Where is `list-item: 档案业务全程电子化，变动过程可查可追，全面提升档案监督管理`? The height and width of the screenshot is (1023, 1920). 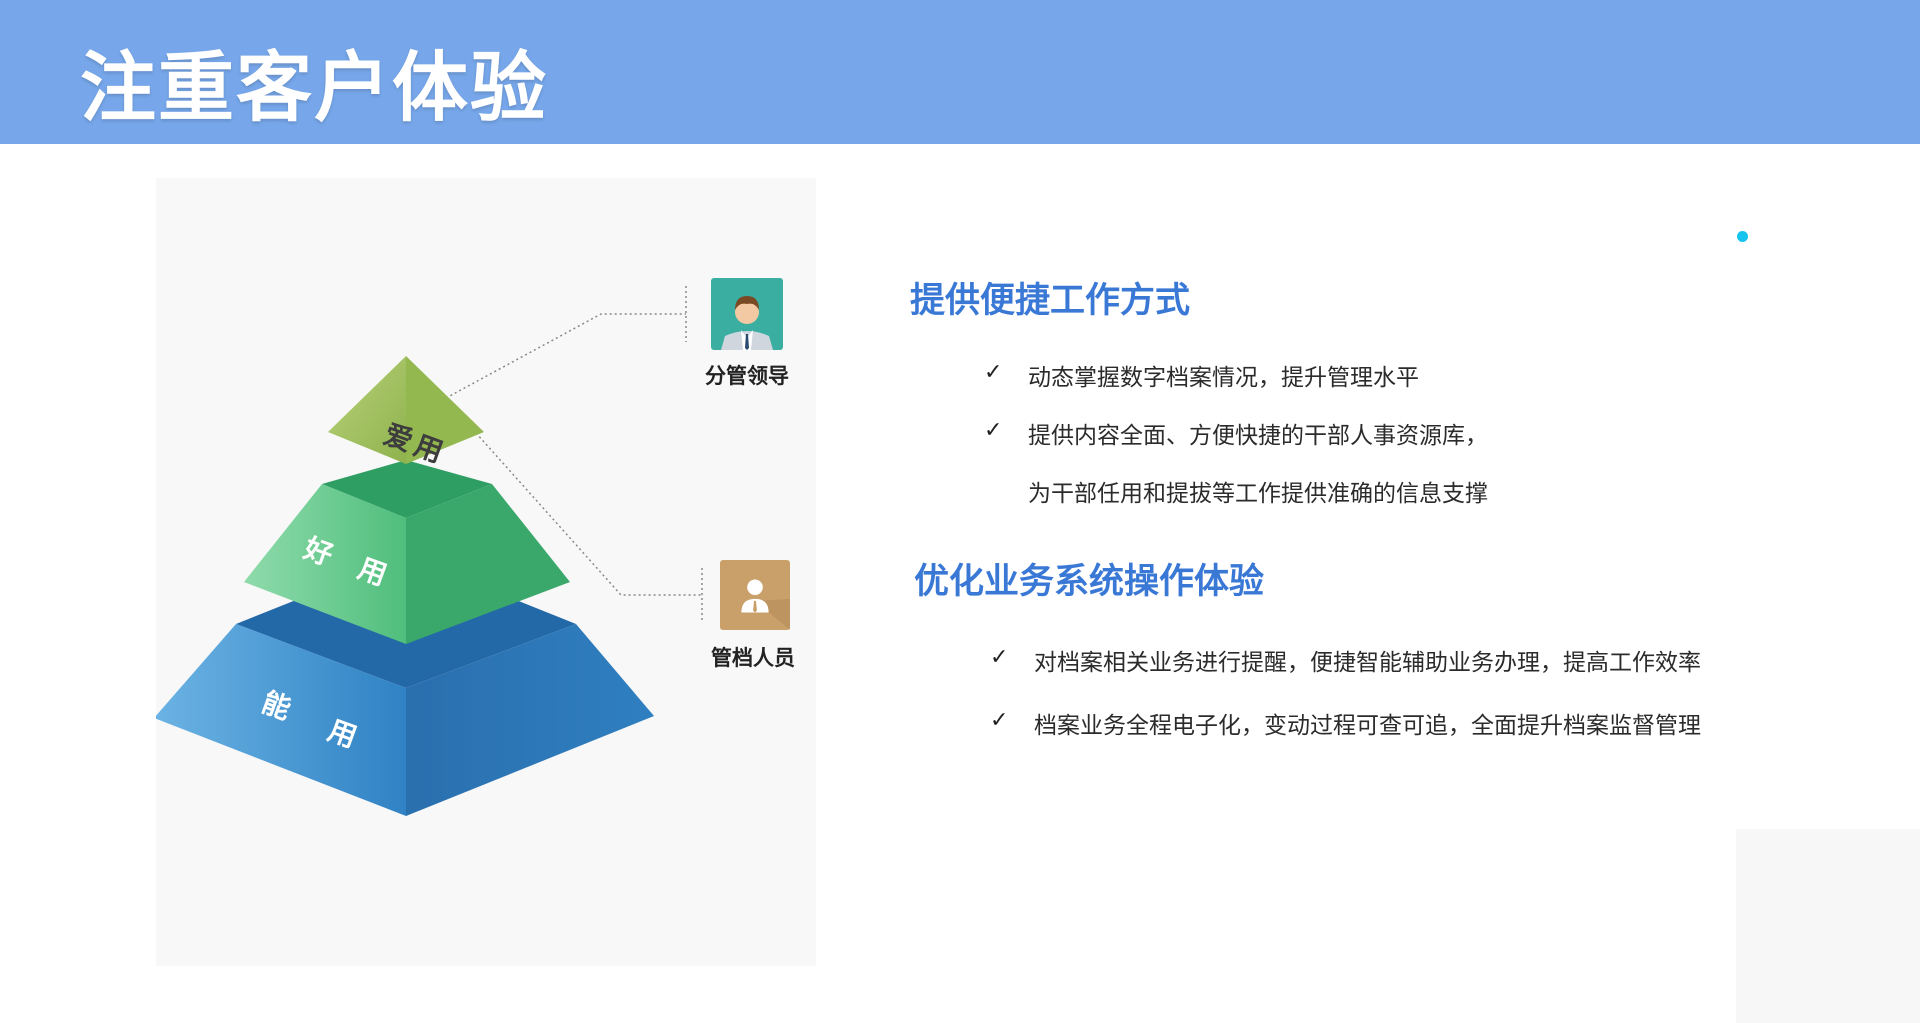
list-item: 档案业务全程电子化，变动过程可查可追，全面提升档案监督管理 is located at coordinates (1367, 726).